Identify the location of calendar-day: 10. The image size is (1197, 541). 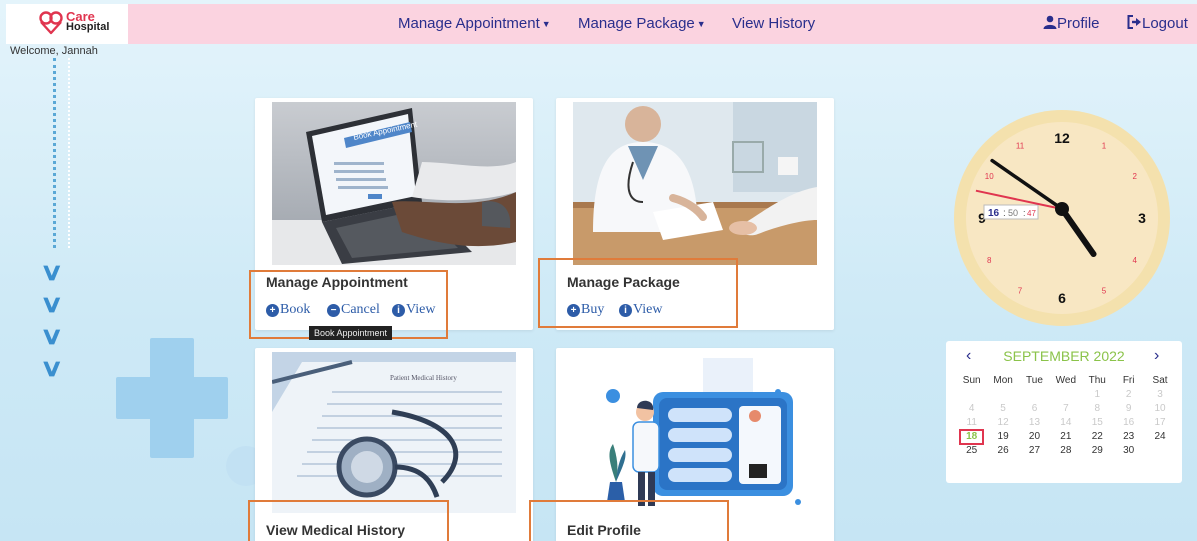
(1159, 409).